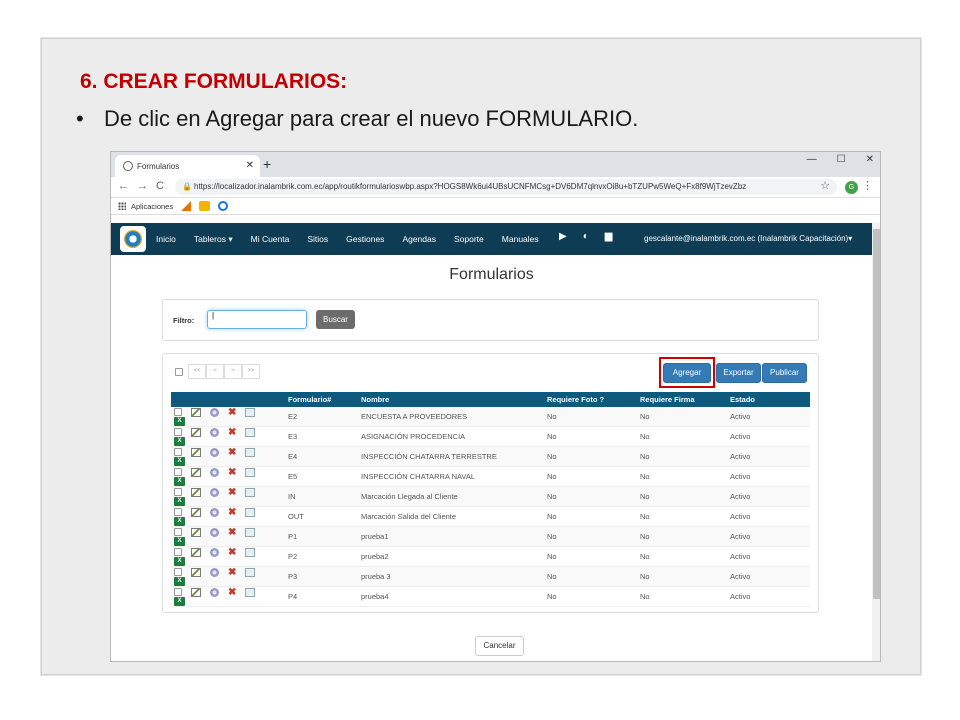  What do you see at coordinates (317, 239) in the screenshot?
I see `nav-sitios: Sitios` at bounding box center [317, 239].